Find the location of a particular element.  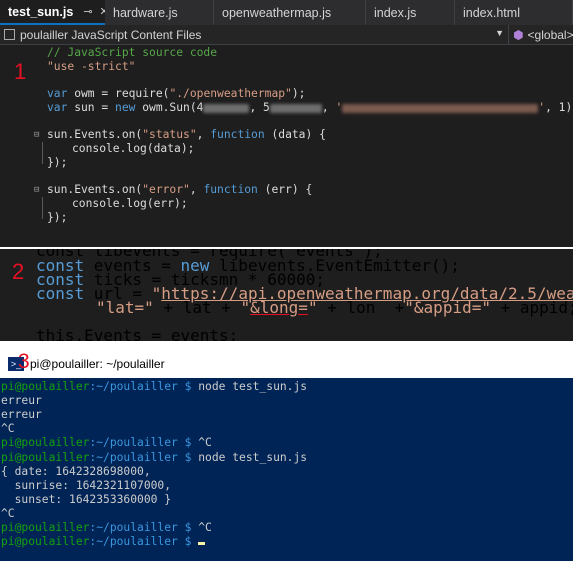

project-icon is located at coordinates (9, 34).